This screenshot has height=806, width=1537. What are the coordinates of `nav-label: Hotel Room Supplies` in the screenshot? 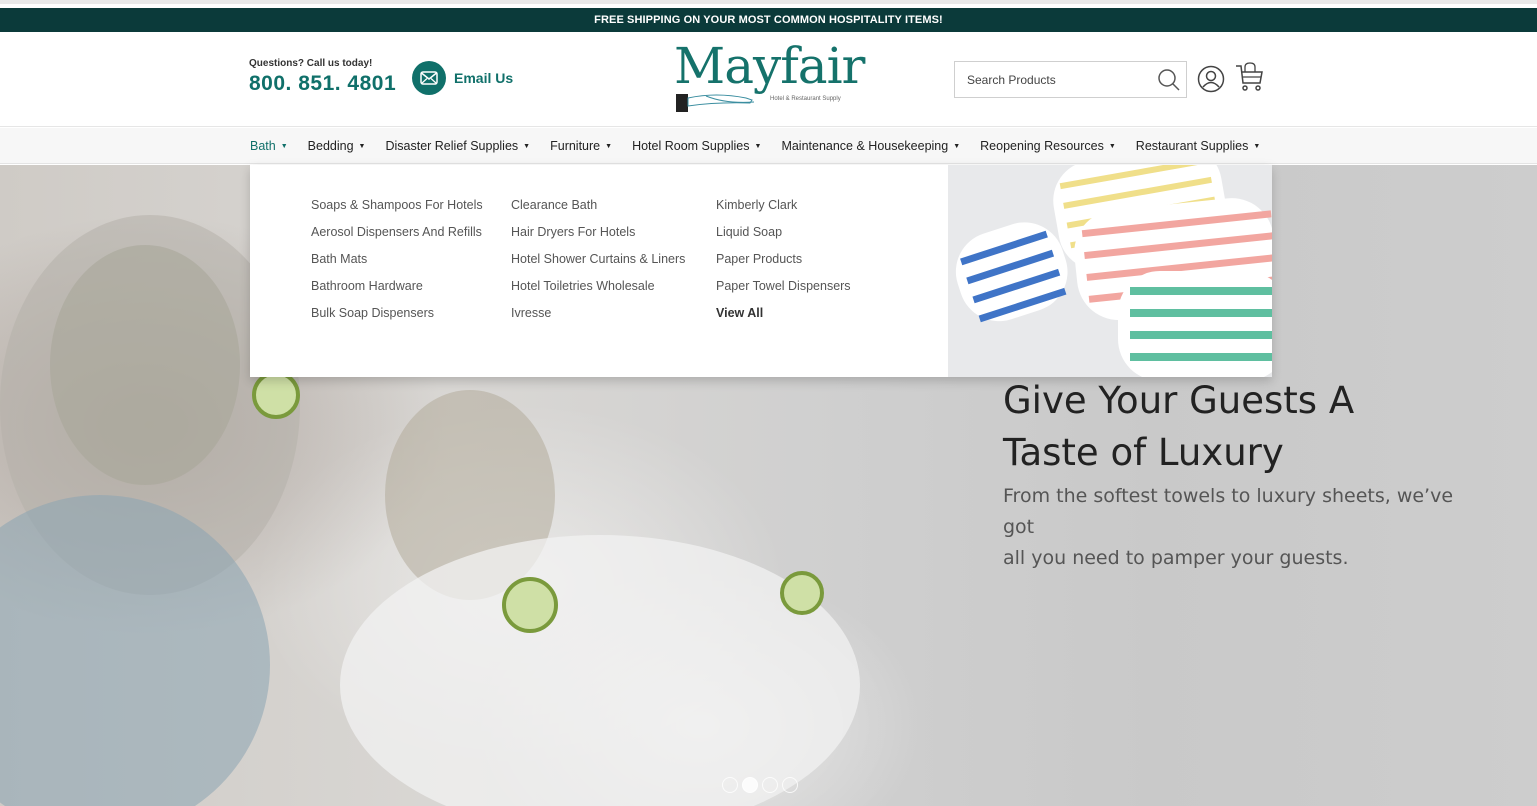 It's located at (691, 146).